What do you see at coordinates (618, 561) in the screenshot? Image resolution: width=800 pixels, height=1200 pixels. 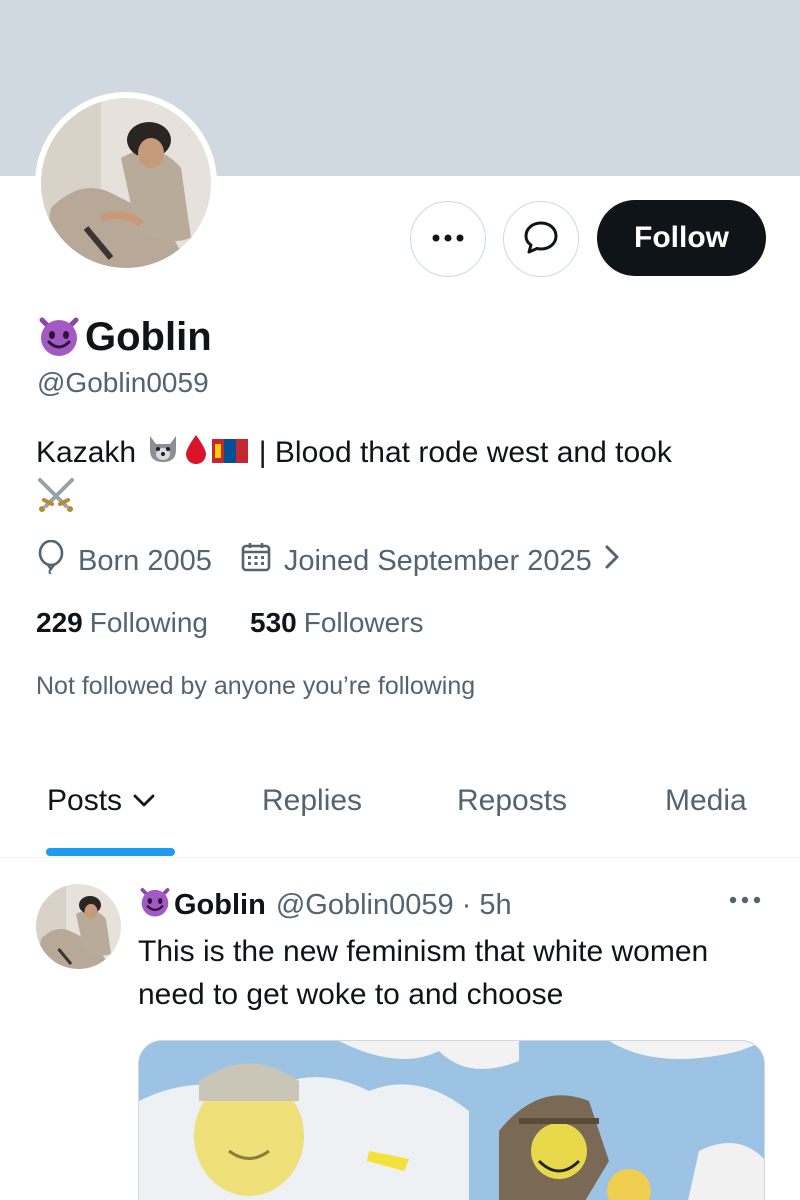 I see `chevron-right-icon` at bounding box center [618, 561].